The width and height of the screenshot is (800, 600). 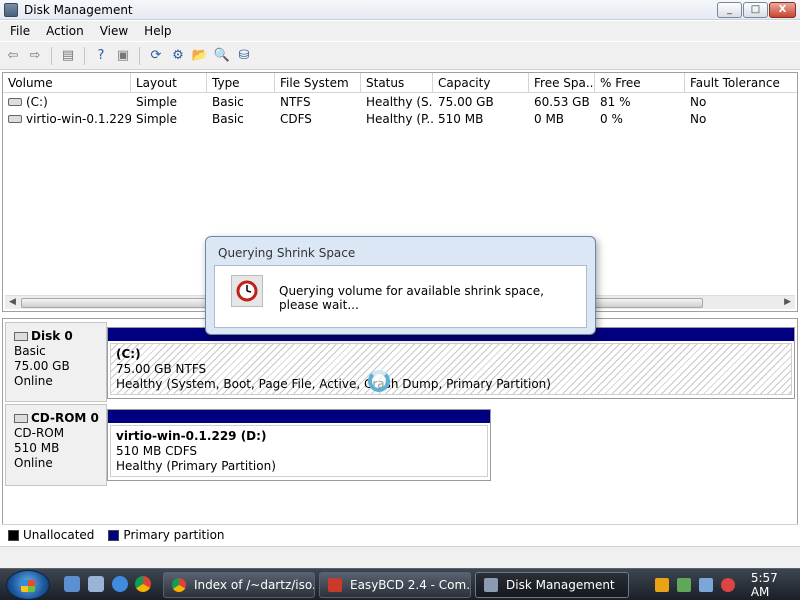 What do you see at coordinates (174, 534) in the screenshot?
I see `legend-label: Primary partition` at bounding box center [174, 534].